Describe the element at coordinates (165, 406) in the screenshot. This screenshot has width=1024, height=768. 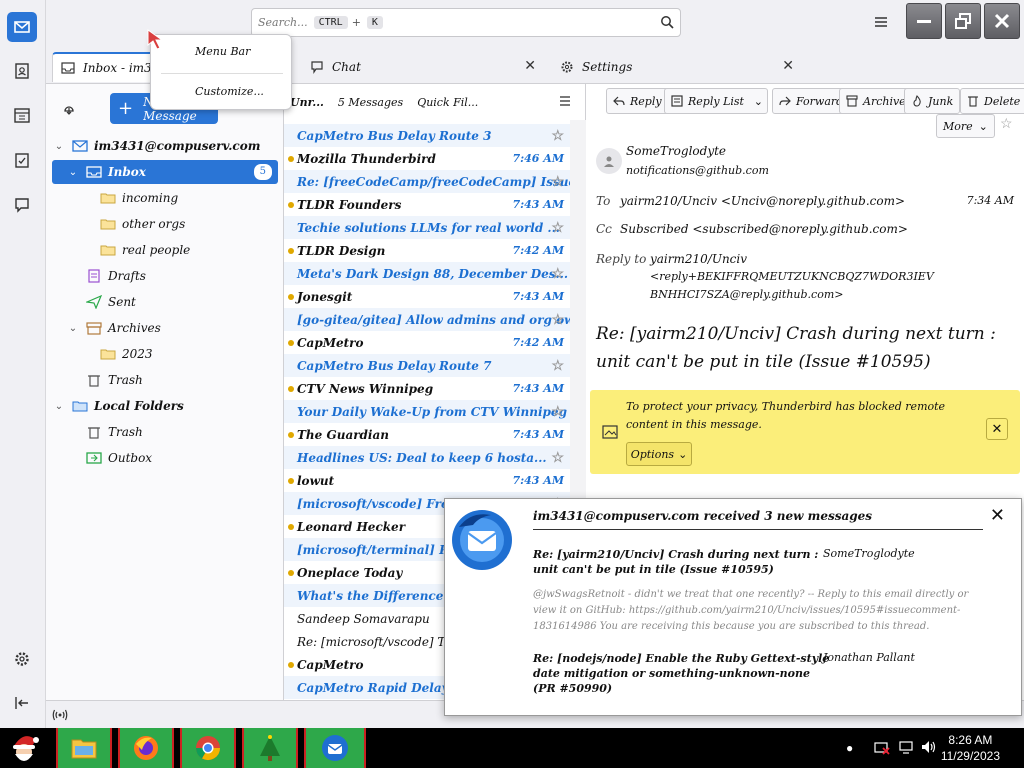
I see `folder-local-folders: ⌄ Local Folders` at that location.